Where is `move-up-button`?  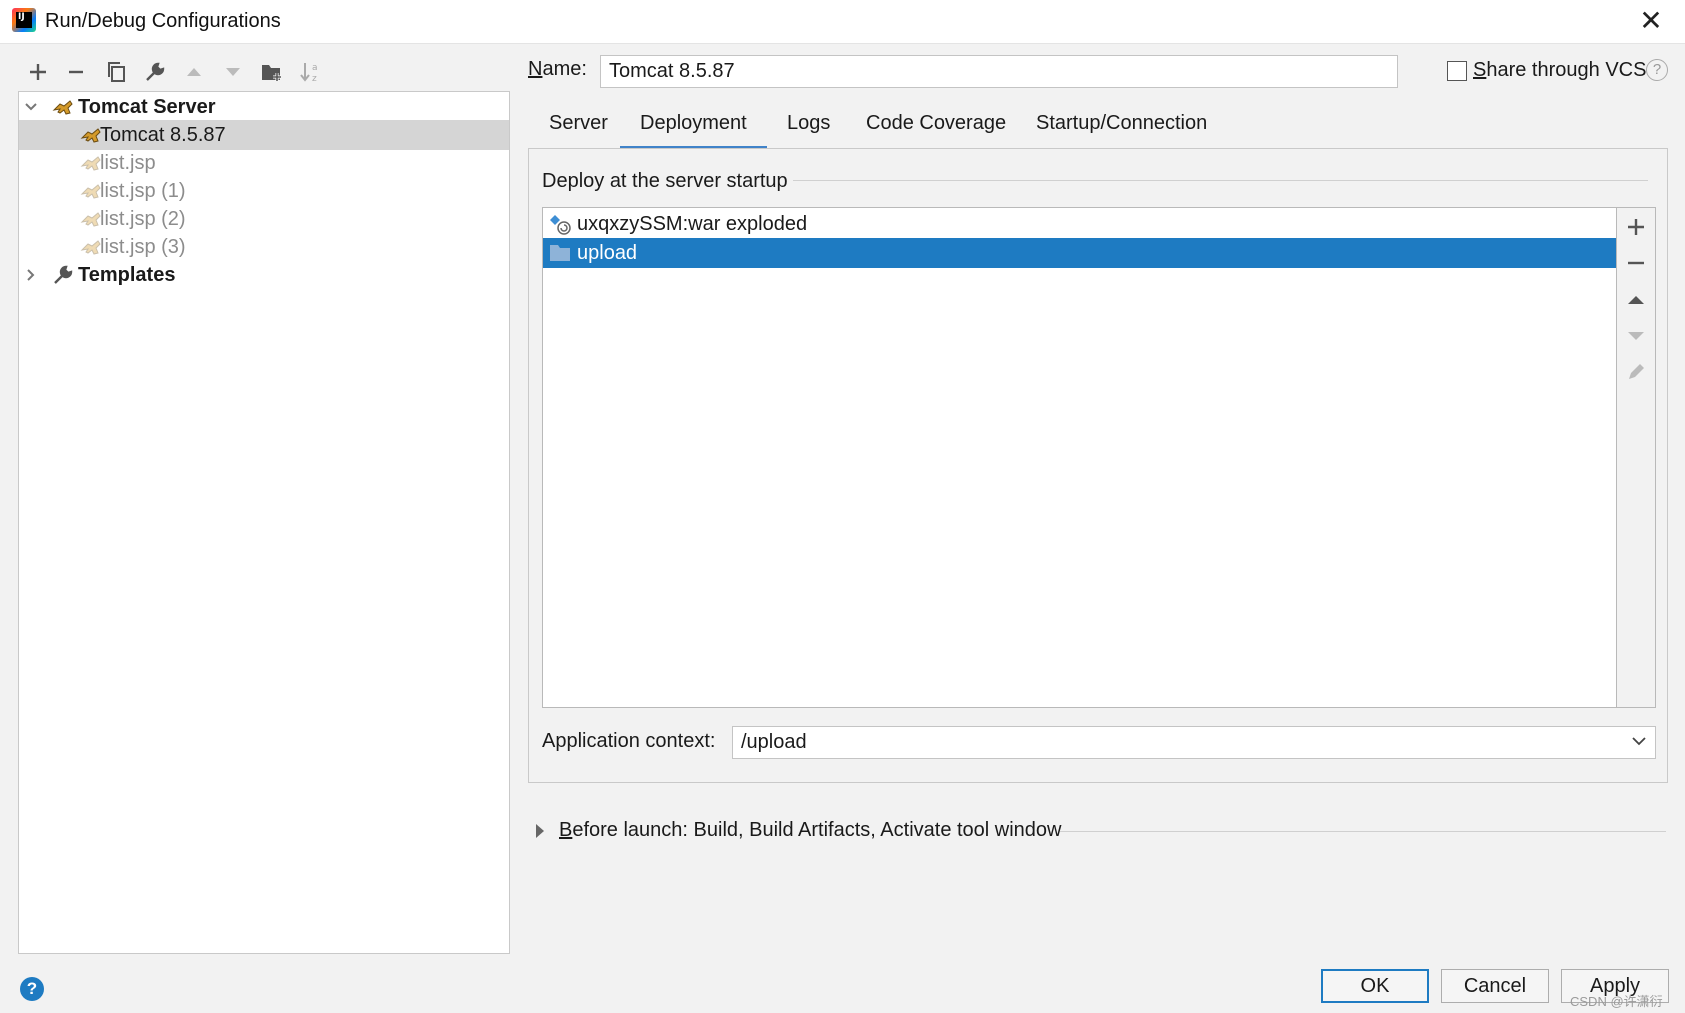
move-up-button is located at coordinates (194, 72).